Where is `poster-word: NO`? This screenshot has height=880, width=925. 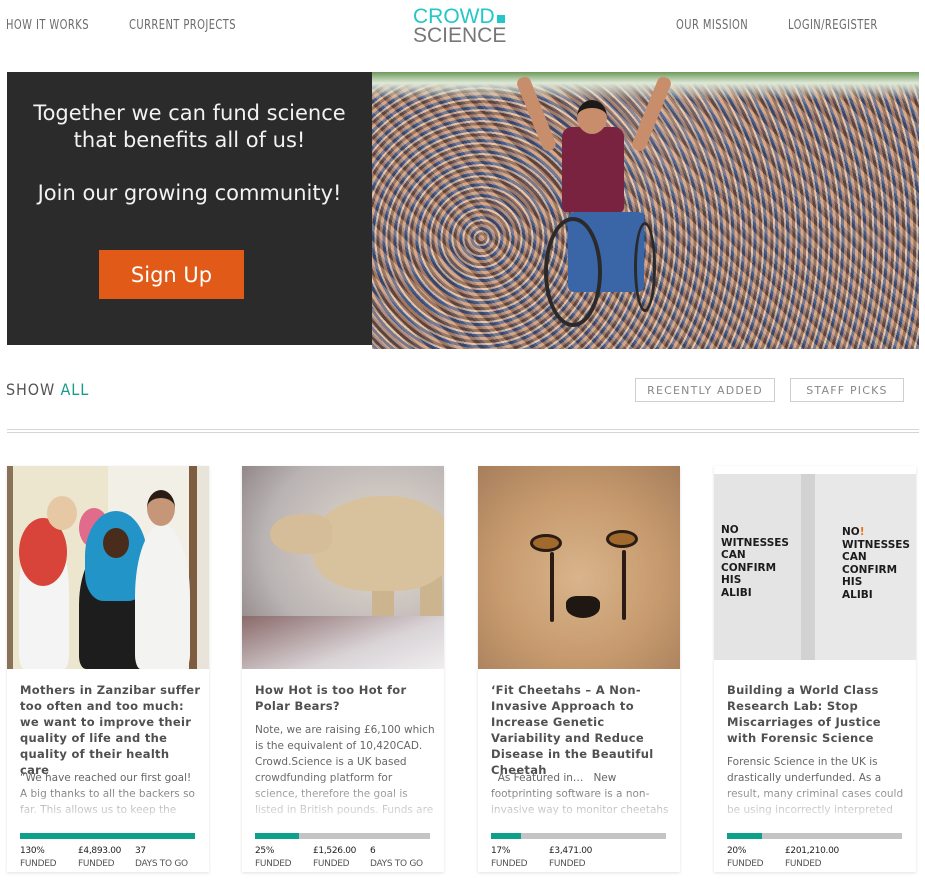 poster-word: NO is located at coordinates (730, 530).